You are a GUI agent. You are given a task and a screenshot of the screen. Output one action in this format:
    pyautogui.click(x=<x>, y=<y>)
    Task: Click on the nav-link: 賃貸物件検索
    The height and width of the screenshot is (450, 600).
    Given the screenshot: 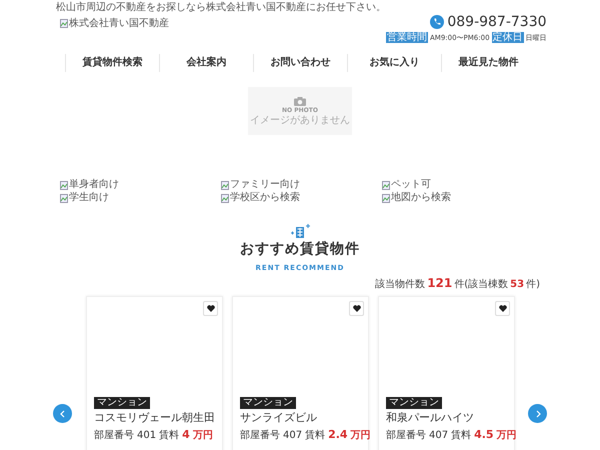 What is the action you would take?
    pyautogui.click(x=112, y=63)
    